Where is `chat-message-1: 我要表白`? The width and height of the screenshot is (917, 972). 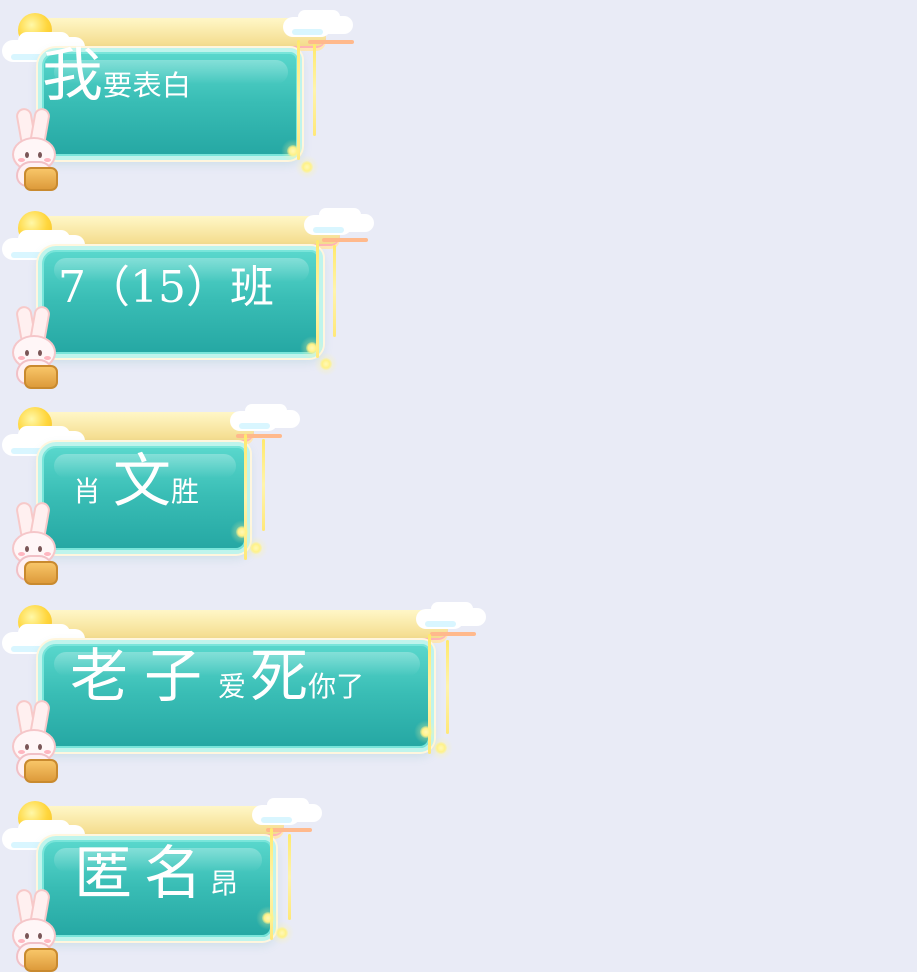
chat-message-1: 我要表白 is located at coordinates (177, 95).